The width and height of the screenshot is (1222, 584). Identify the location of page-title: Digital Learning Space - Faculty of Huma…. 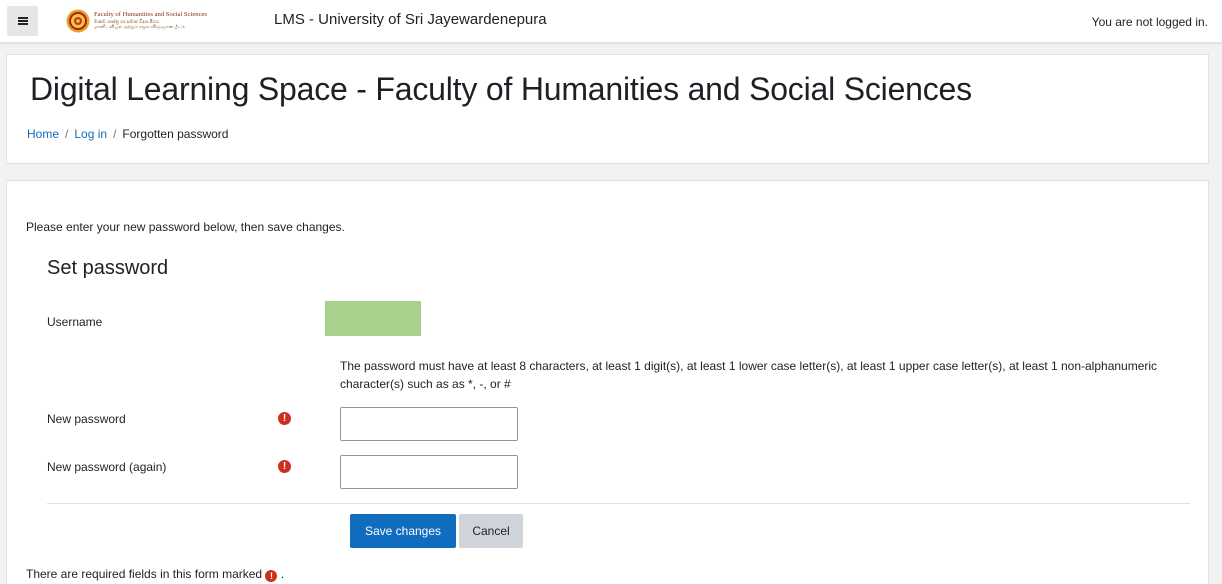
(501, 89).